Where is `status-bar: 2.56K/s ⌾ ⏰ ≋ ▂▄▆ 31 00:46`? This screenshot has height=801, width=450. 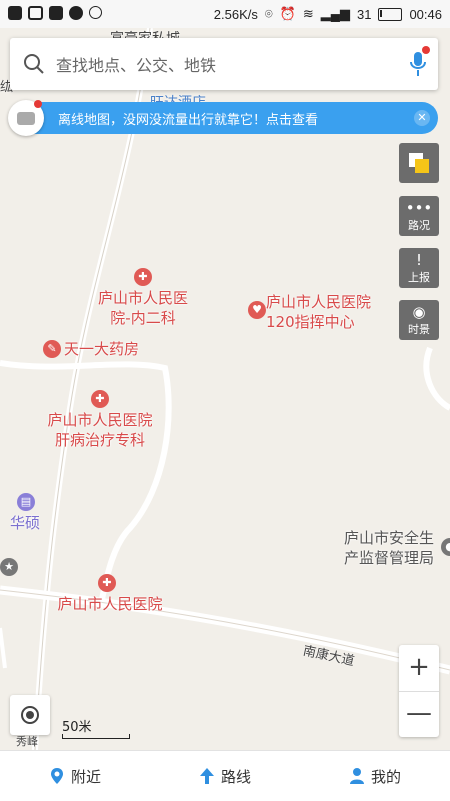 status-bar: 2.56K/s ⌾ ⏰ ≋ ▂▄▆ 31 00:46 is located at coordinates (225, 14).